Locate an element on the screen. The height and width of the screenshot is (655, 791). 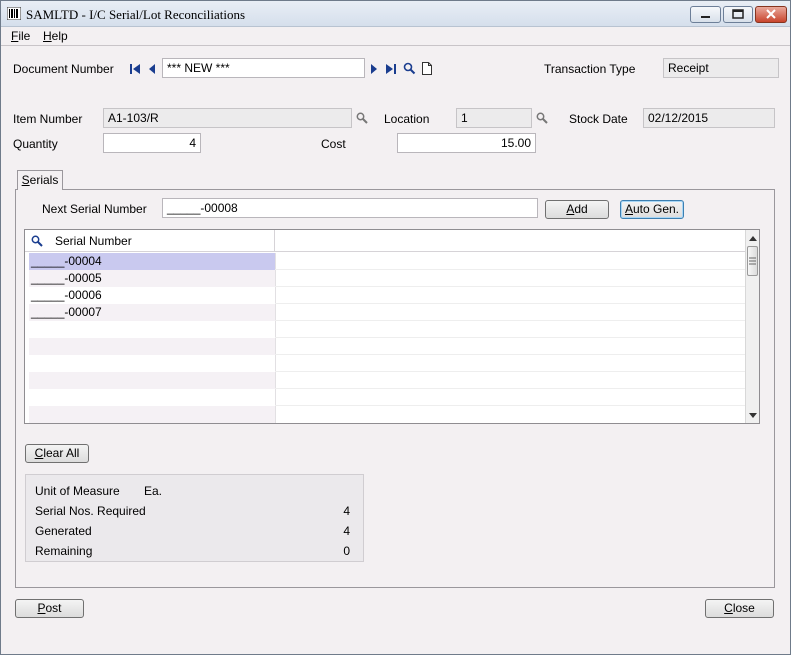
cost-label: Cost is located at coordinates (333, 144).